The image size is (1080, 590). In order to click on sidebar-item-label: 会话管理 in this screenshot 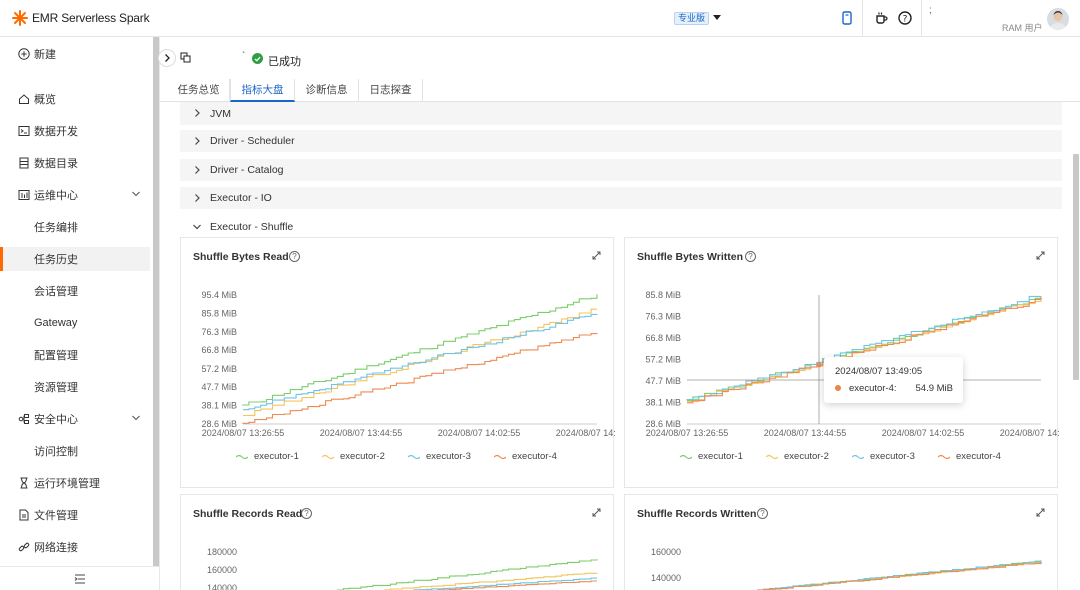, I will do `click(56, 292)`.